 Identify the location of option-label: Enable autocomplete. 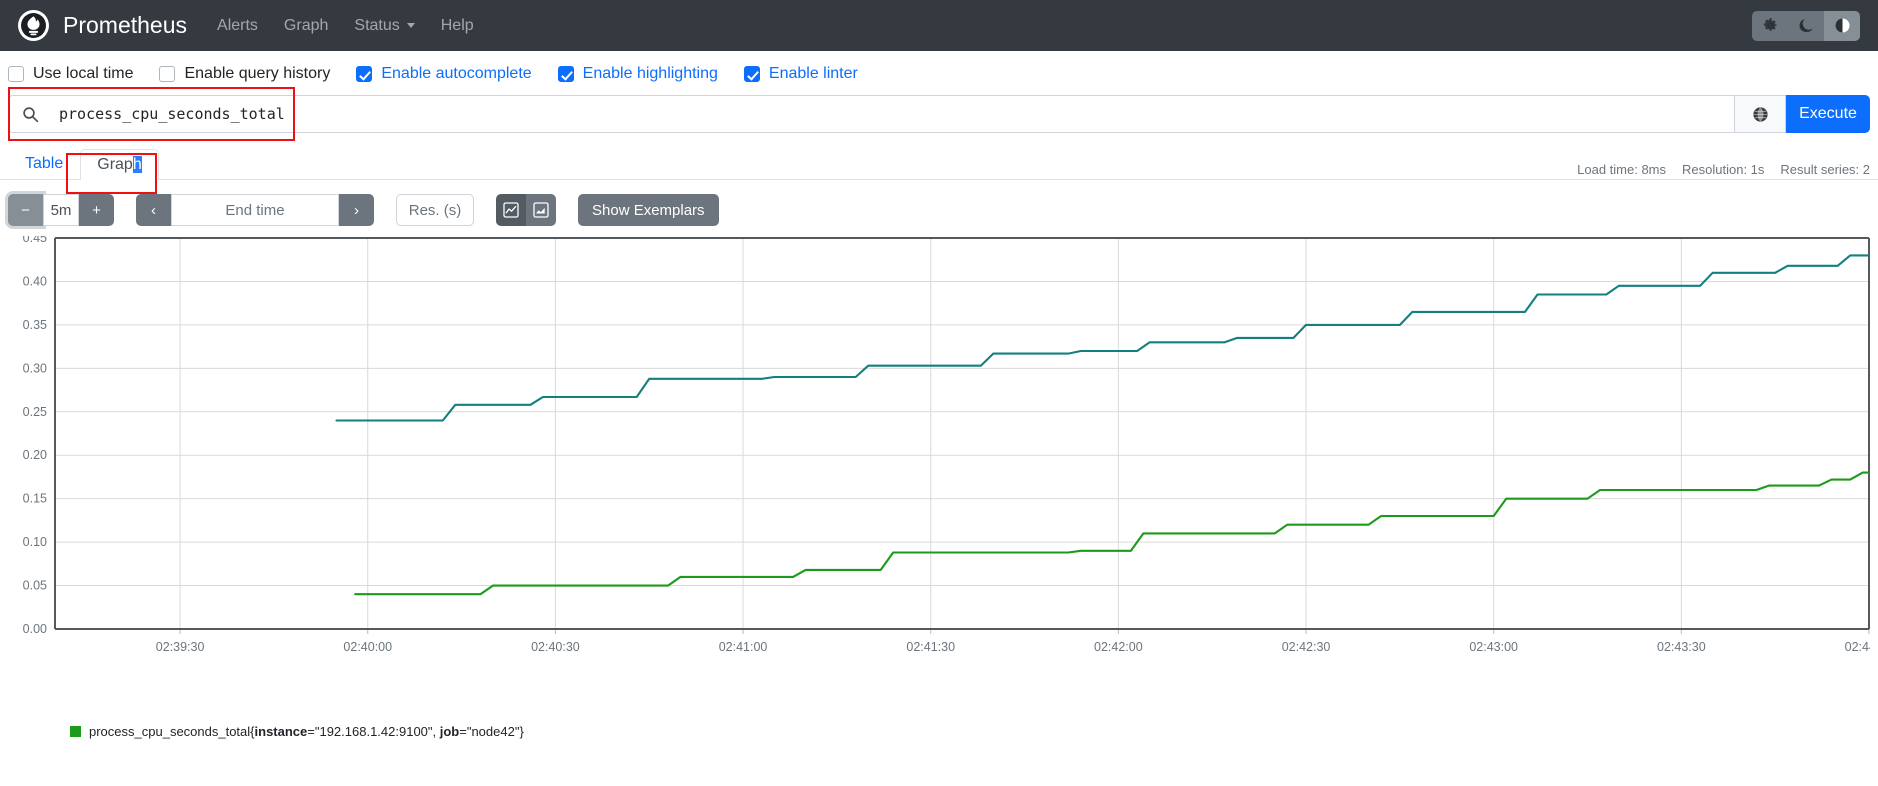
(456, 73).